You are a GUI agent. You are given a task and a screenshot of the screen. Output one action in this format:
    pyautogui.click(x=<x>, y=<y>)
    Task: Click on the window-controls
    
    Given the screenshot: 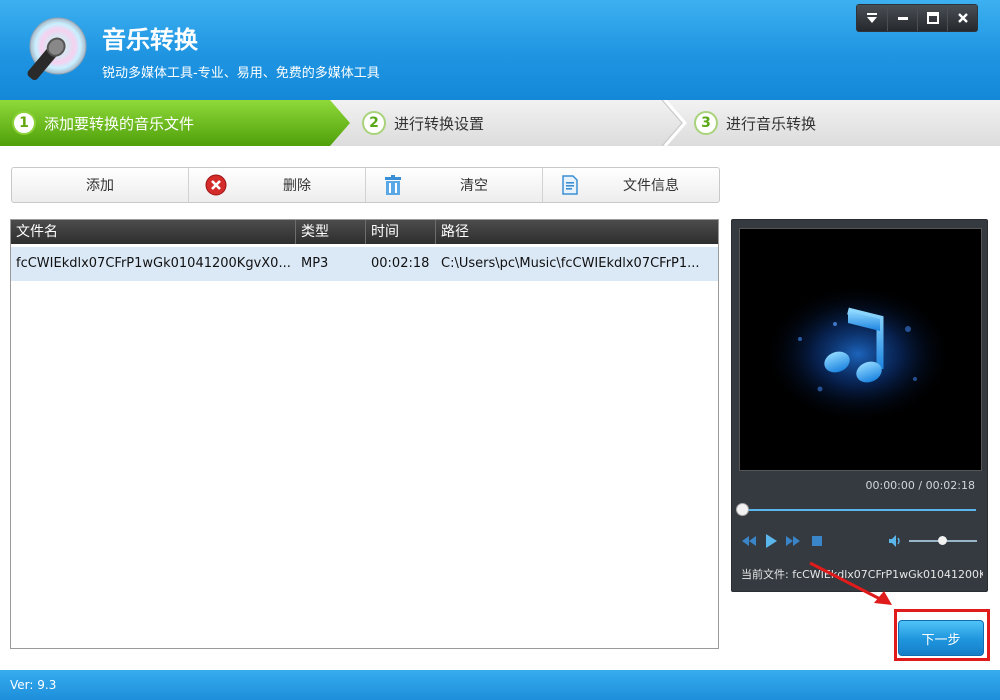 What is the action you would take?
    pyautogui.click(x=917, y=18)
    